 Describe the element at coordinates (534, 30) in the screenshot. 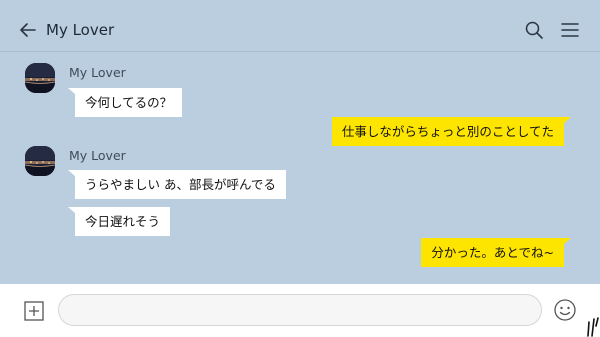

I see `search-icon` at that location.